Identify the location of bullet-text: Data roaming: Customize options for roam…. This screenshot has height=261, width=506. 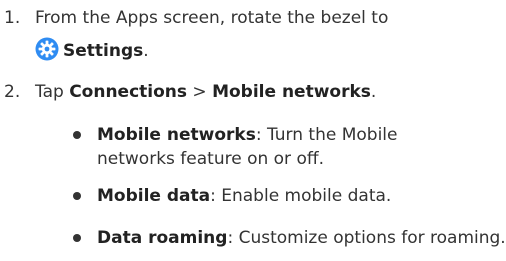
(301, 238).